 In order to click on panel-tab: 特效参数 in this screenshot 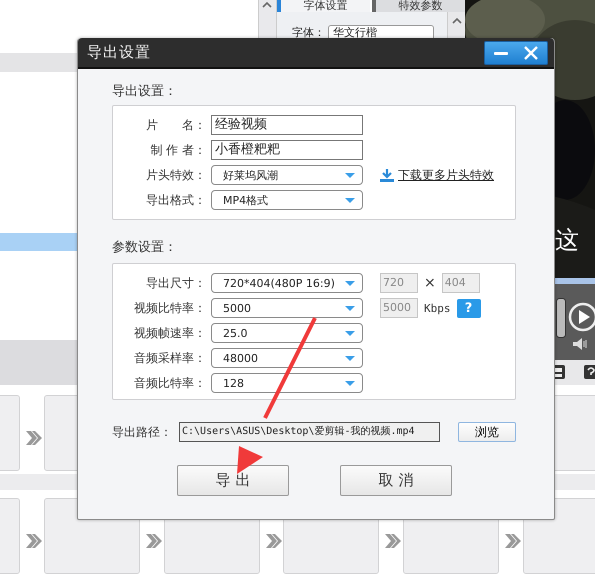, I will do `click(418, 6)`.